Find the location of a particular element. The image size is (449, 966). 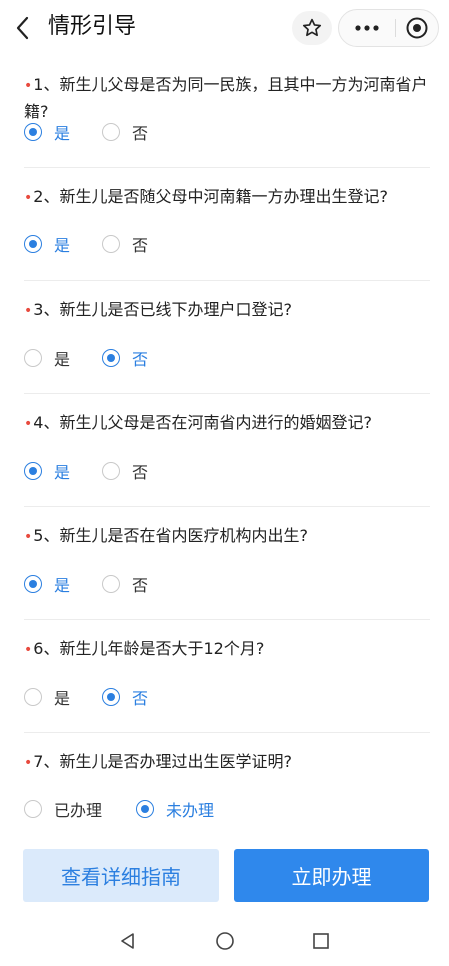

nav-back-button is located at coordinates (128, 941).